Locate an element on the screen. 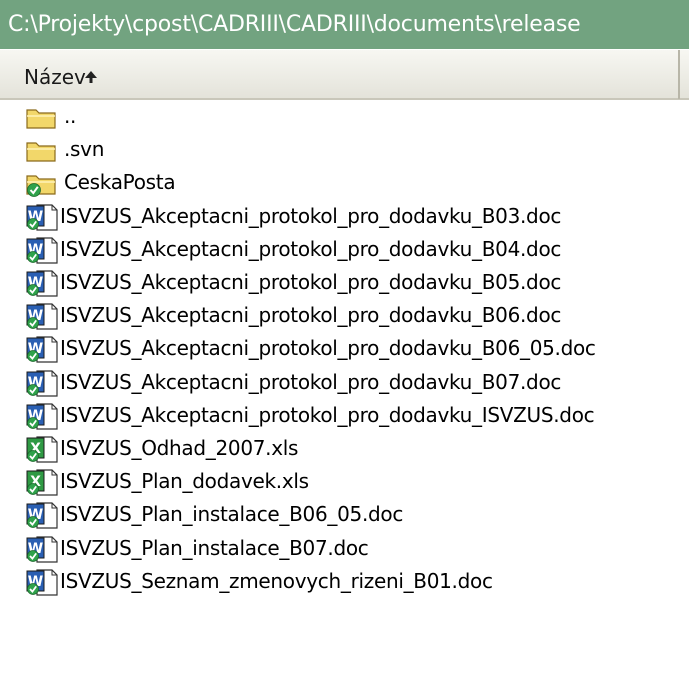 The width and height of the screenshot is (689, 697). file-row: X ISVZUS_Odhad_2007.xls is located at coordinates (344, 448).